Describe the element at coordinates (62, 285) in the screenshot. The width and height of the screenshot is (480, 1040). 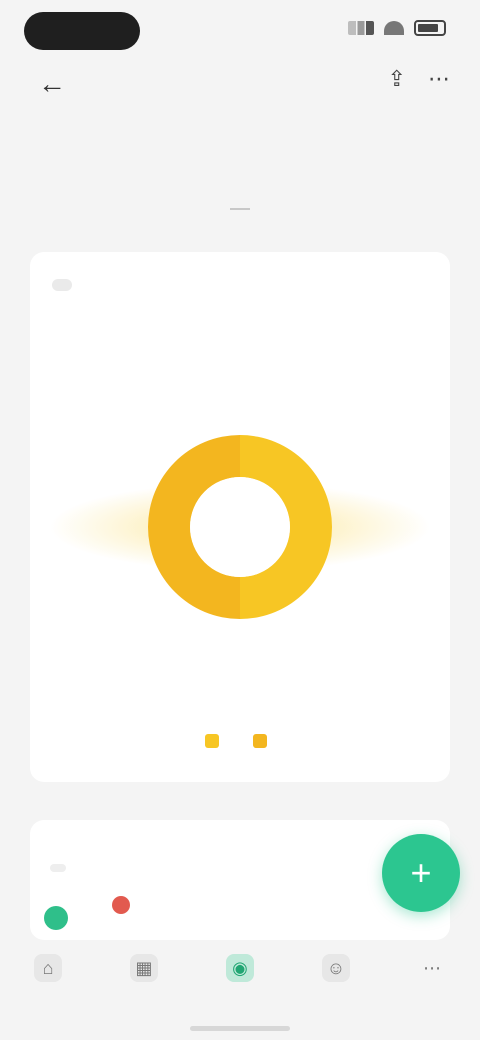
I see `card-value` at that location.